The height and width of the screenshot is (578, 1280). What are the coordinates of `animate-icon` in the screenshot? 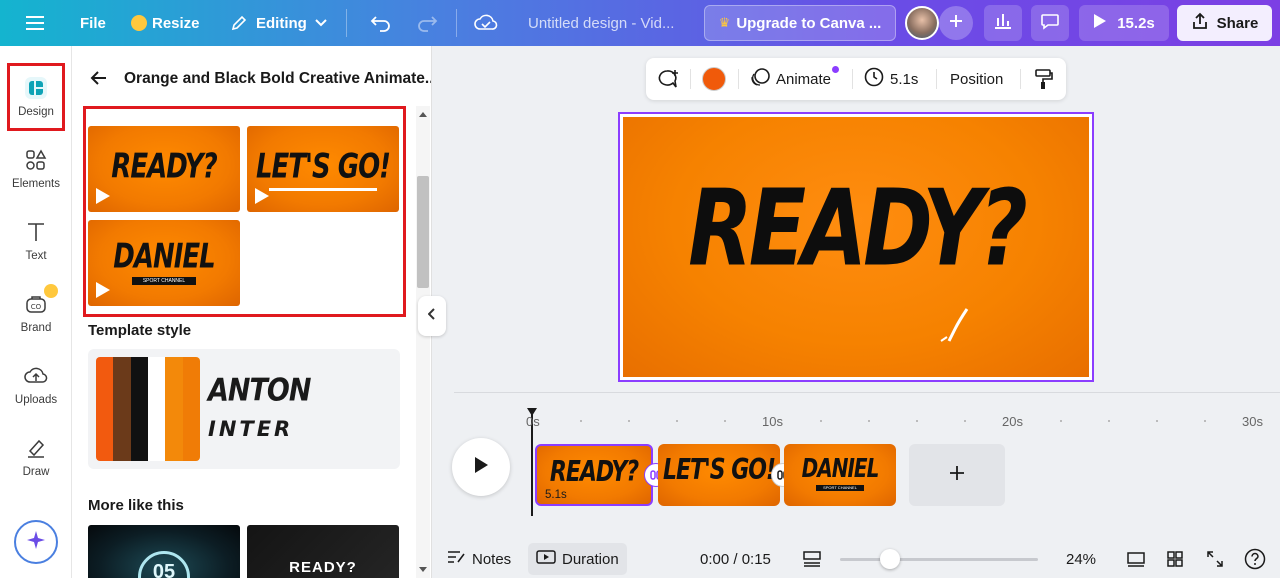 It's located at (760, 79).